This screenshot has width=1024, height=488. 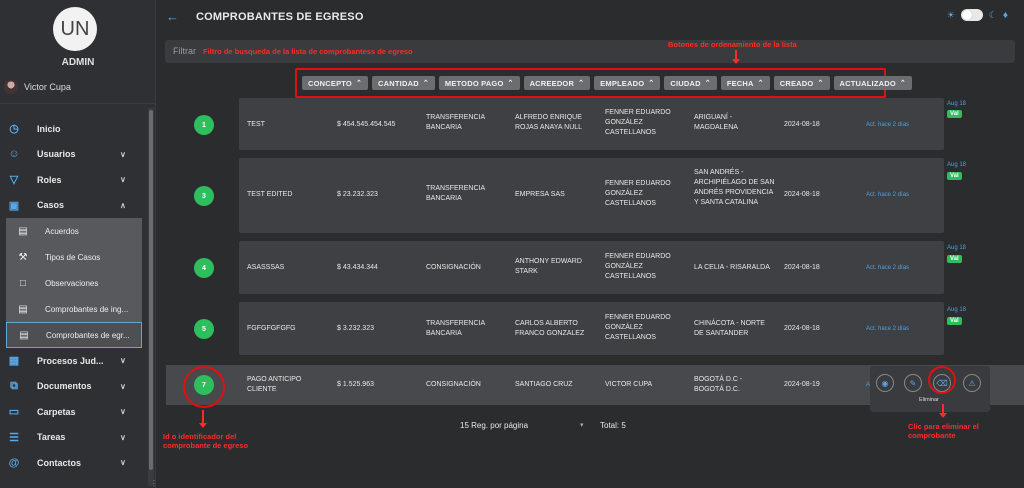 What do you see at coordinates (23, 283) in the screenshot?
I see `comment-icon: □` at bounding box center [23, 283].